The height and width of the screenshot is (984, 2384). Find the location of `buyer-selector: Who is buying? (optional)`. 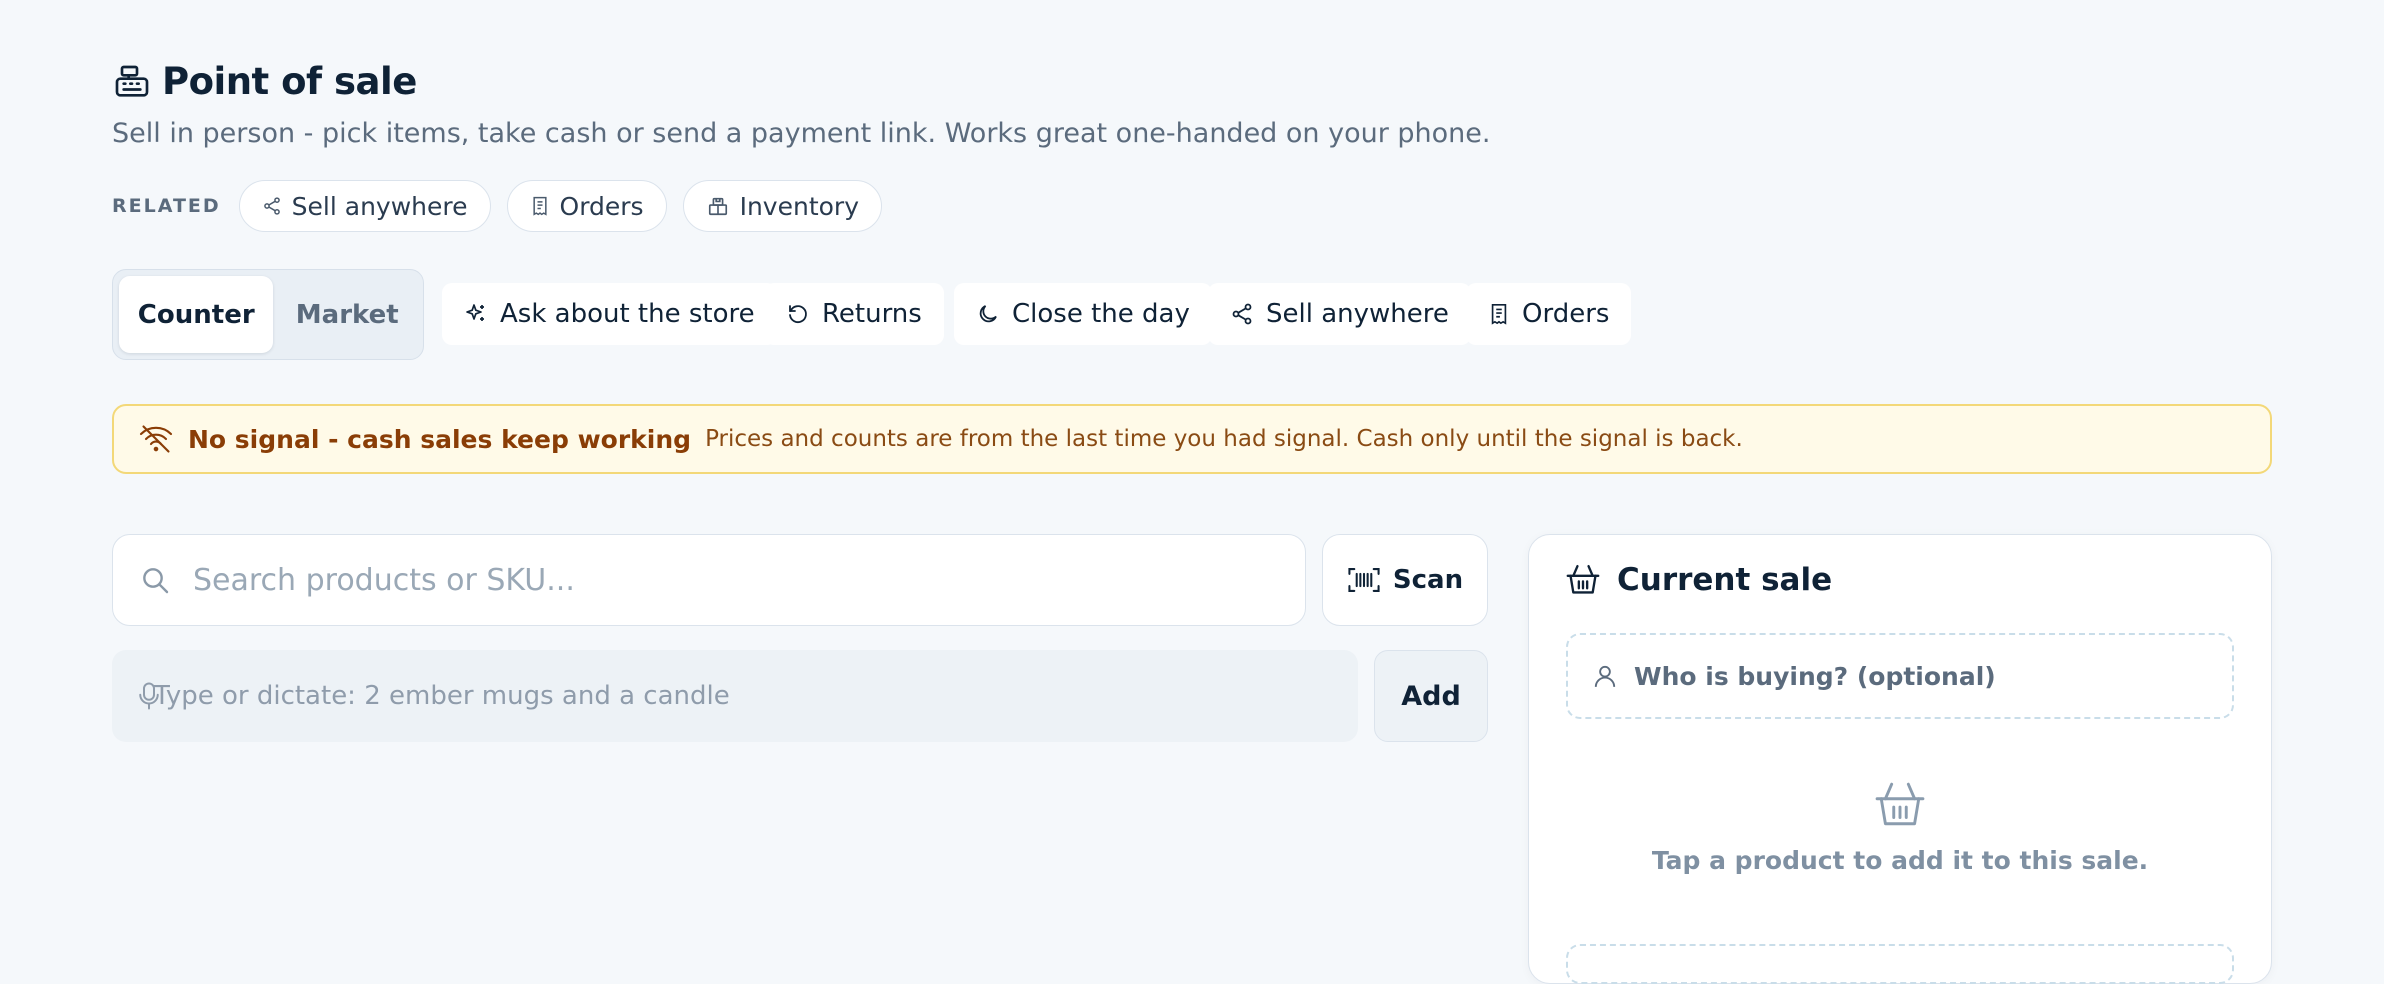

buyer-selector: Who is buying? (optional) is located at coordinates (1900, 676).